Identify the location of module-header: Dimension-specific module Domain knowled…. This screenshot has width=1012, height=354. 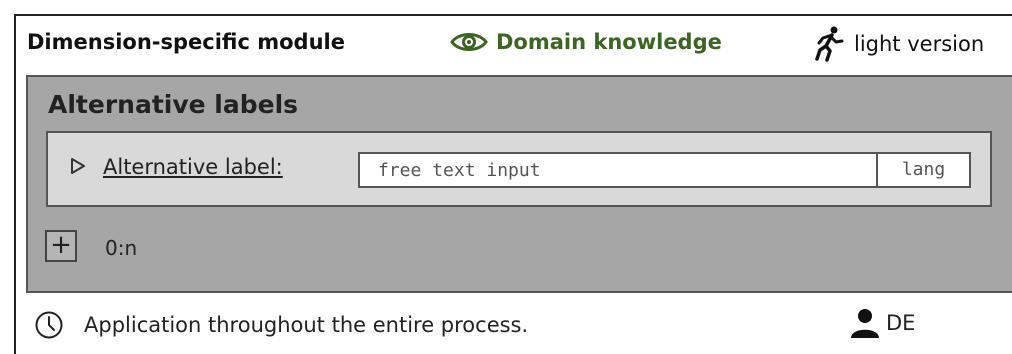
(517, 44).